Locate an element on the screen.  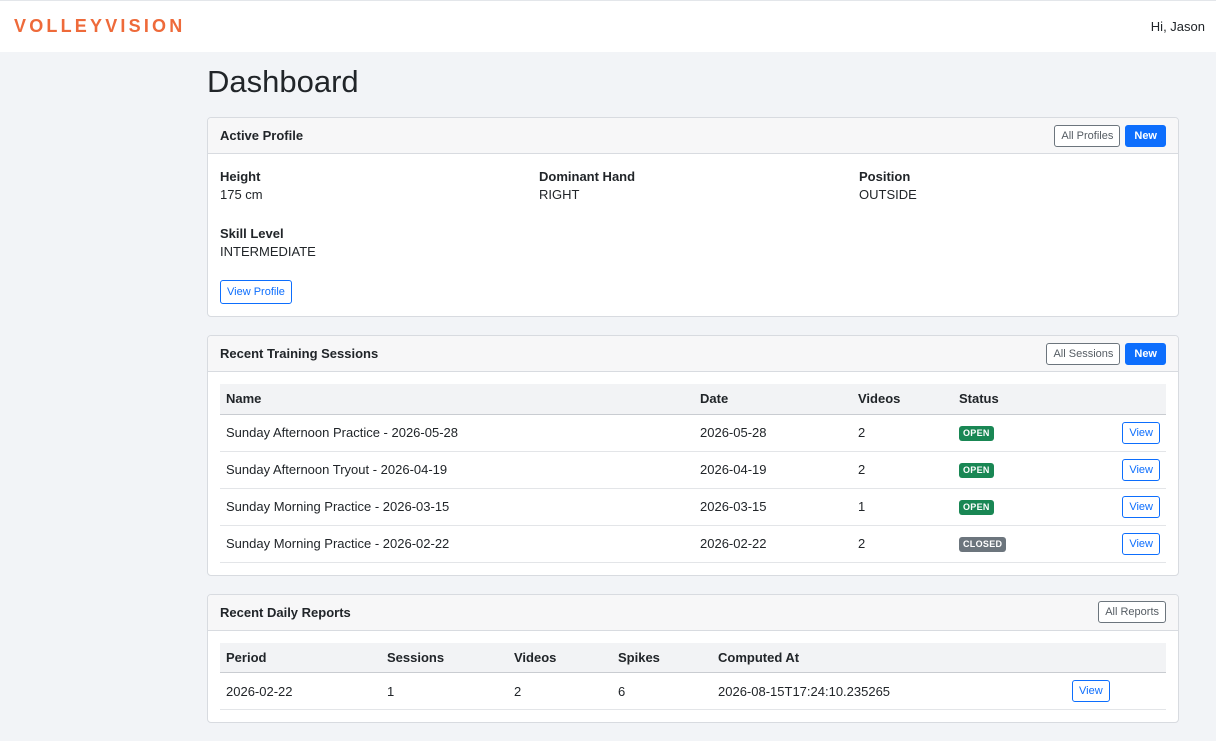
column-header-name: Name is located at coordinates (457, 399).